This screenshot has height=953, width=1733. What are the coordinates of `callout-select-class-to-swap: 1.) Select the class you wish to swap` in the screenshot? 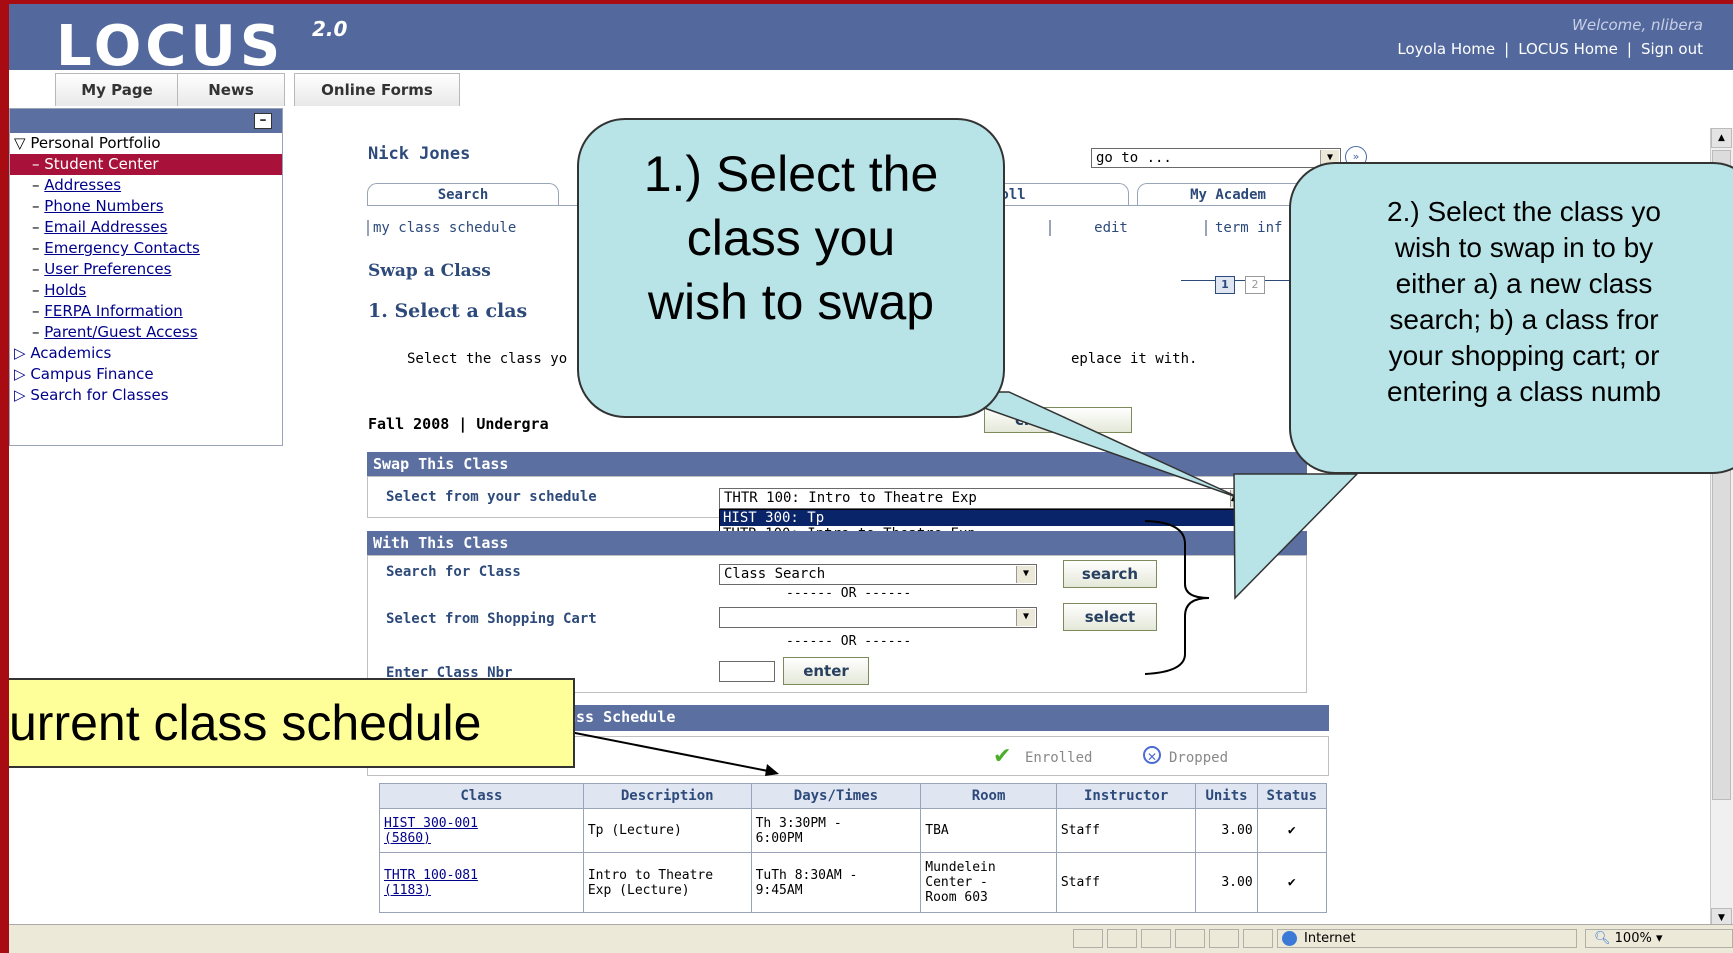 It's located at (791, 268).